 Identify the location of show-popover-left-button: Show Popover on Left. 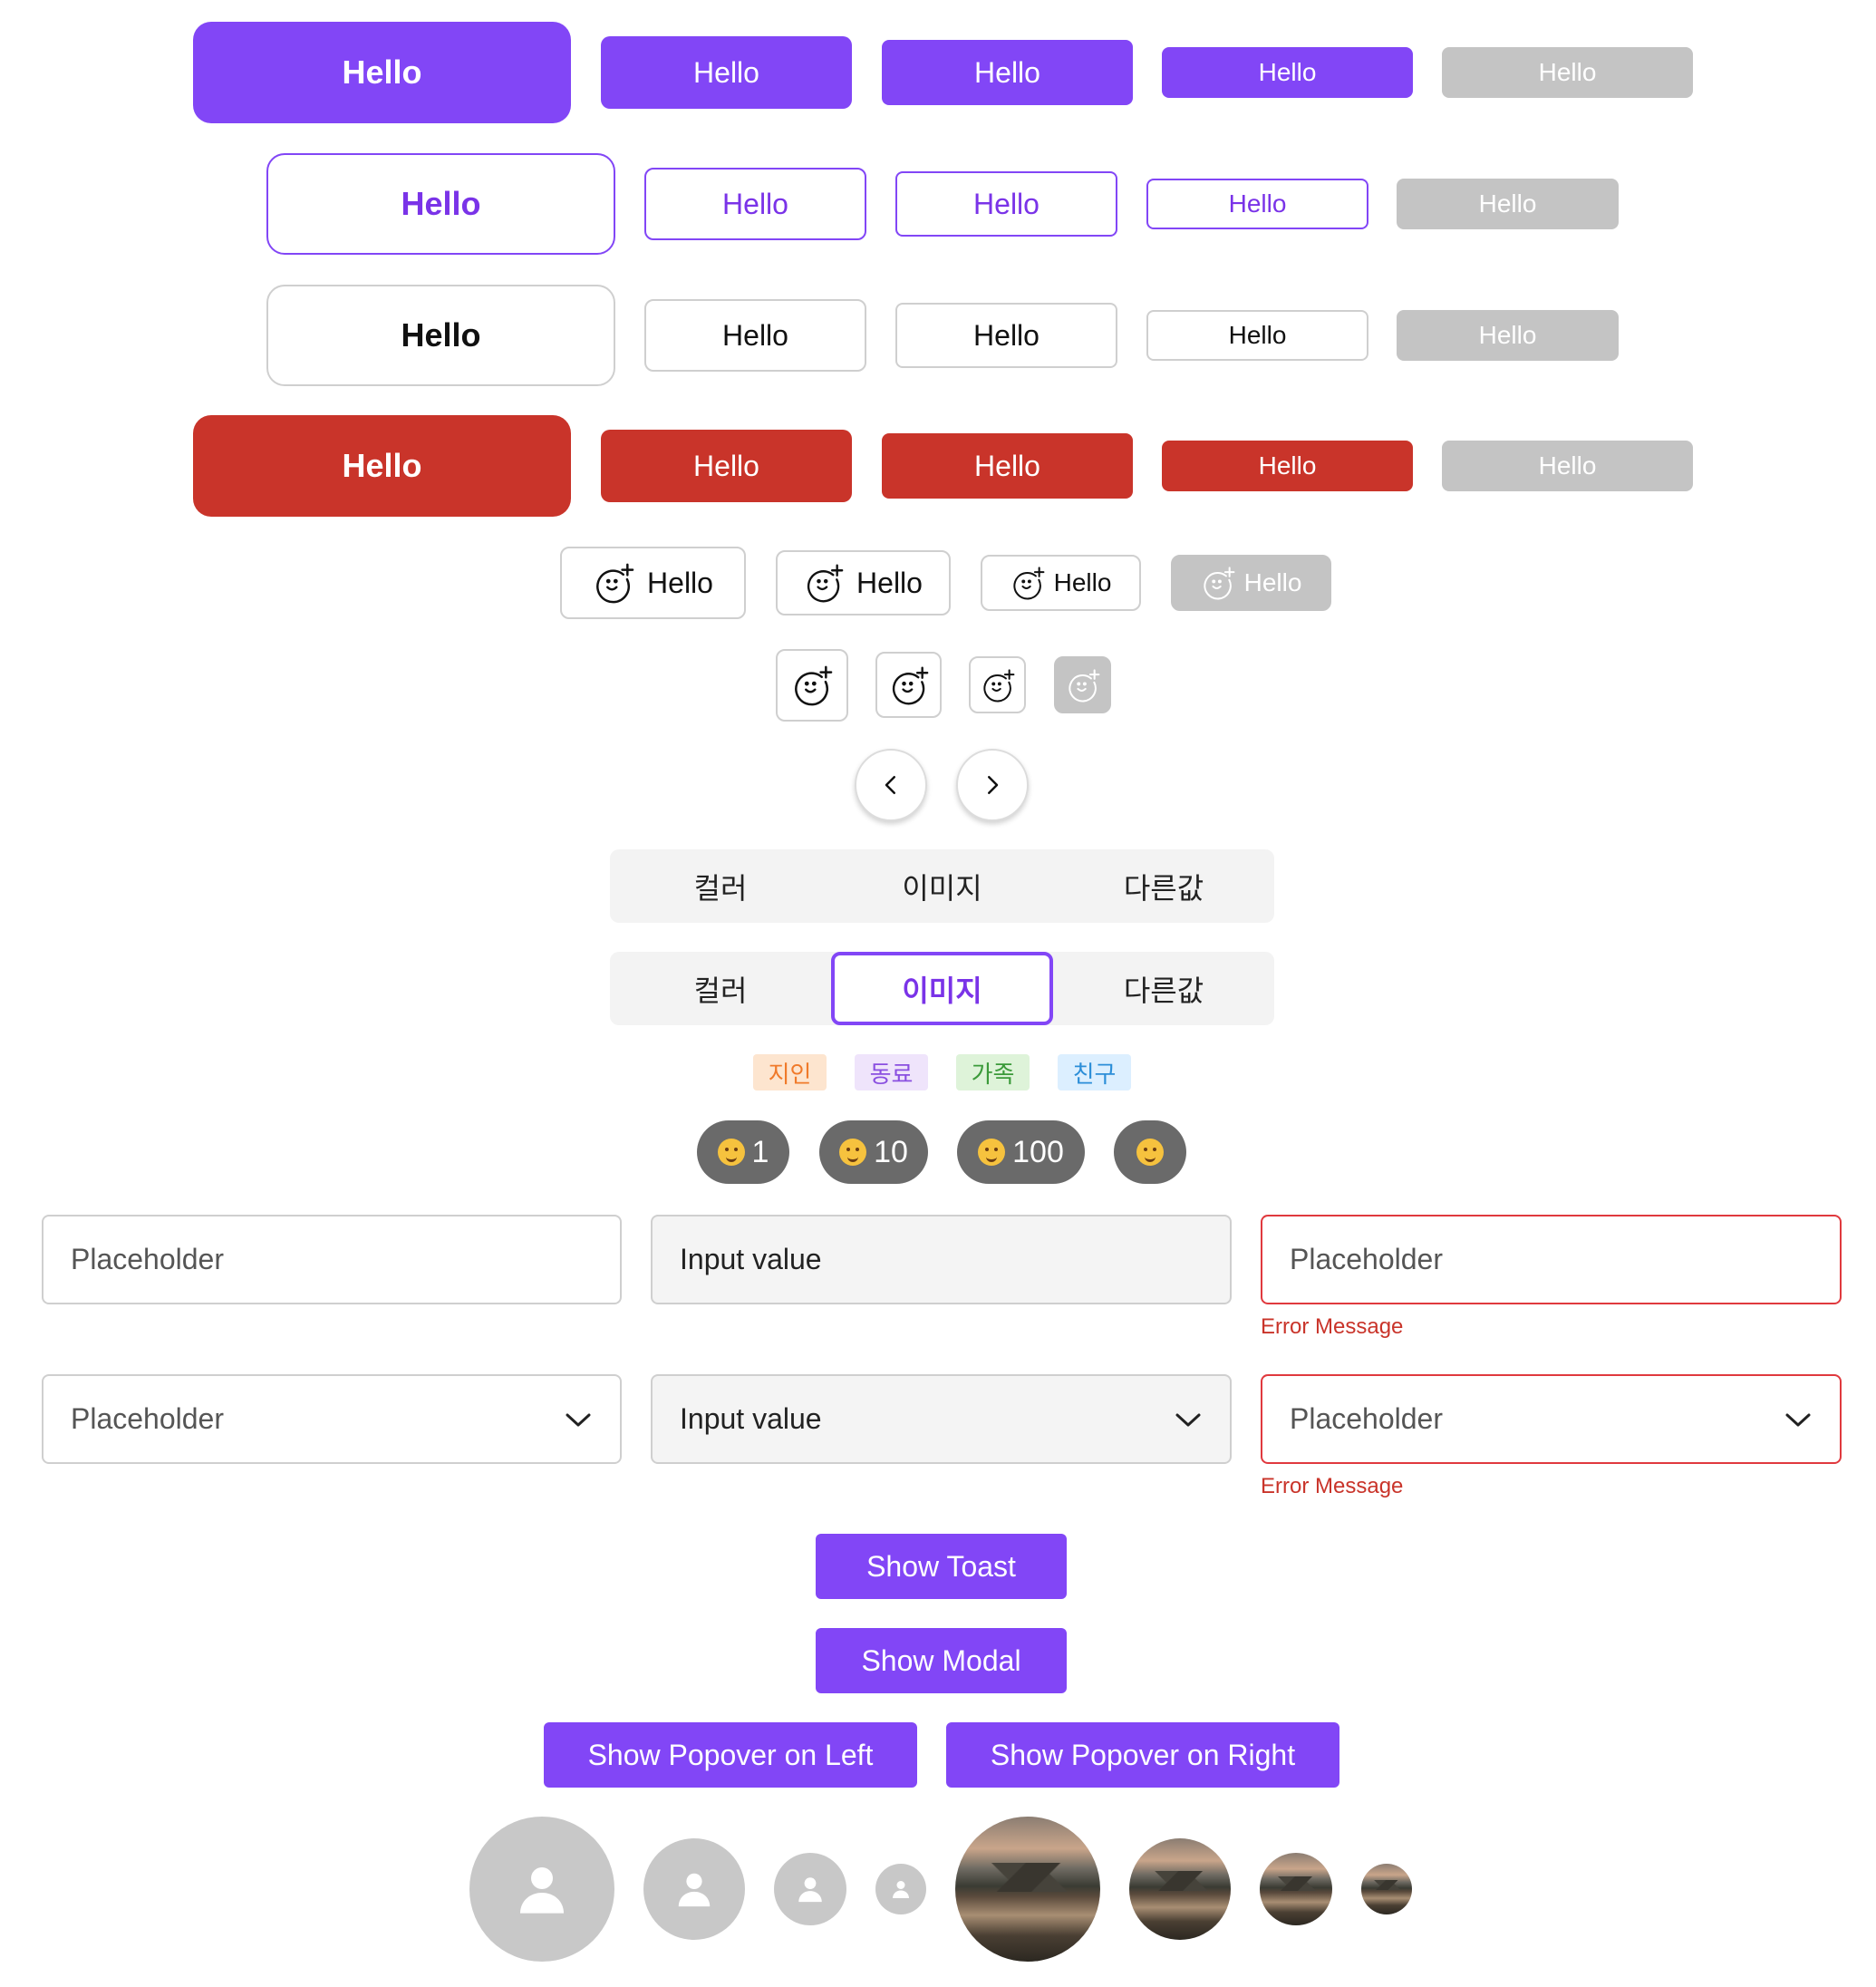
(730, 1755).